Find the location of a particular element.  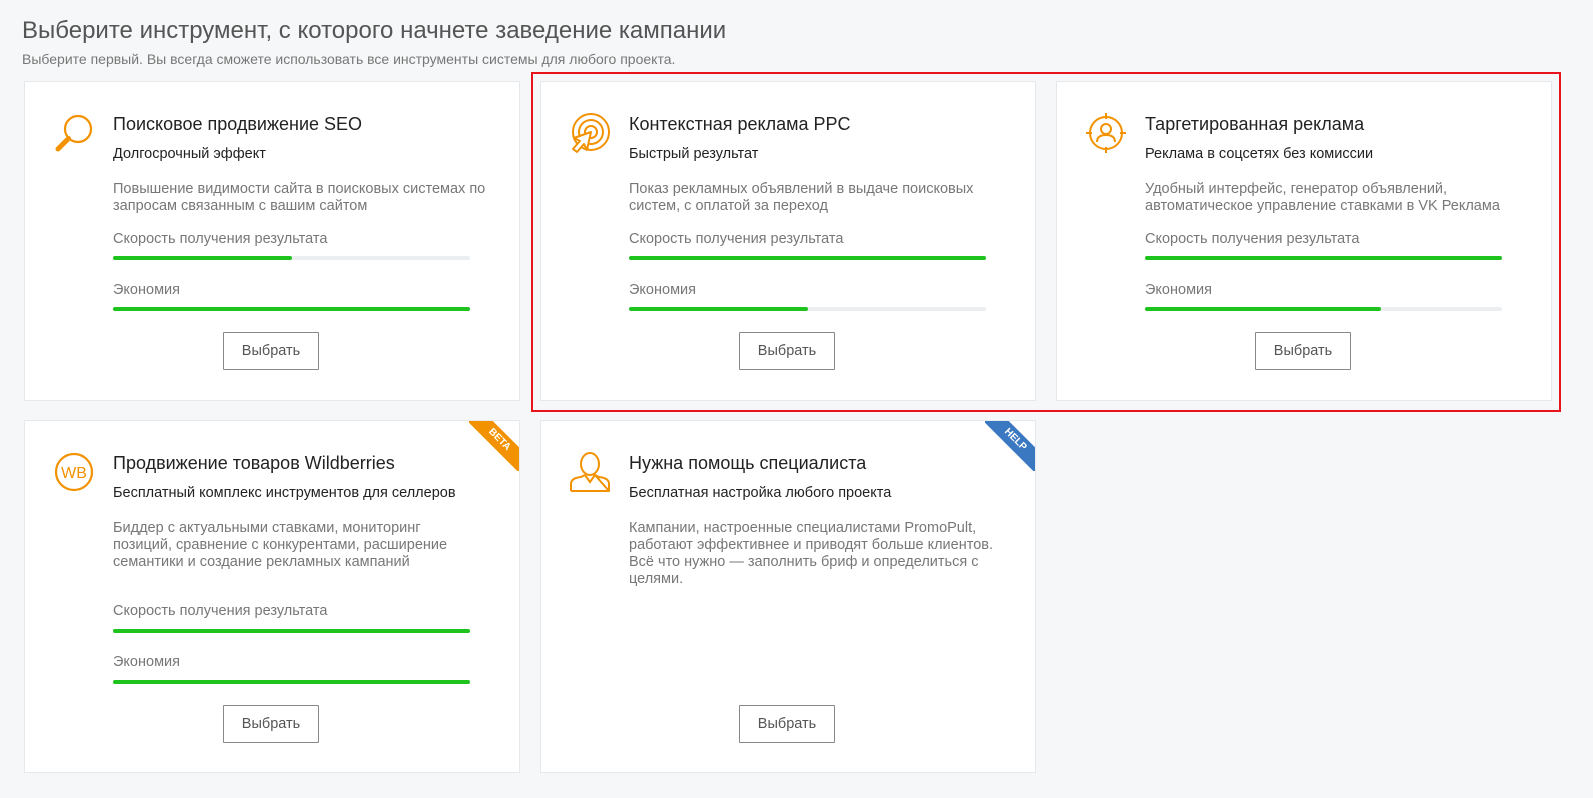

select-wildberries-button: Выбрать is located at coordinates (271, 724).